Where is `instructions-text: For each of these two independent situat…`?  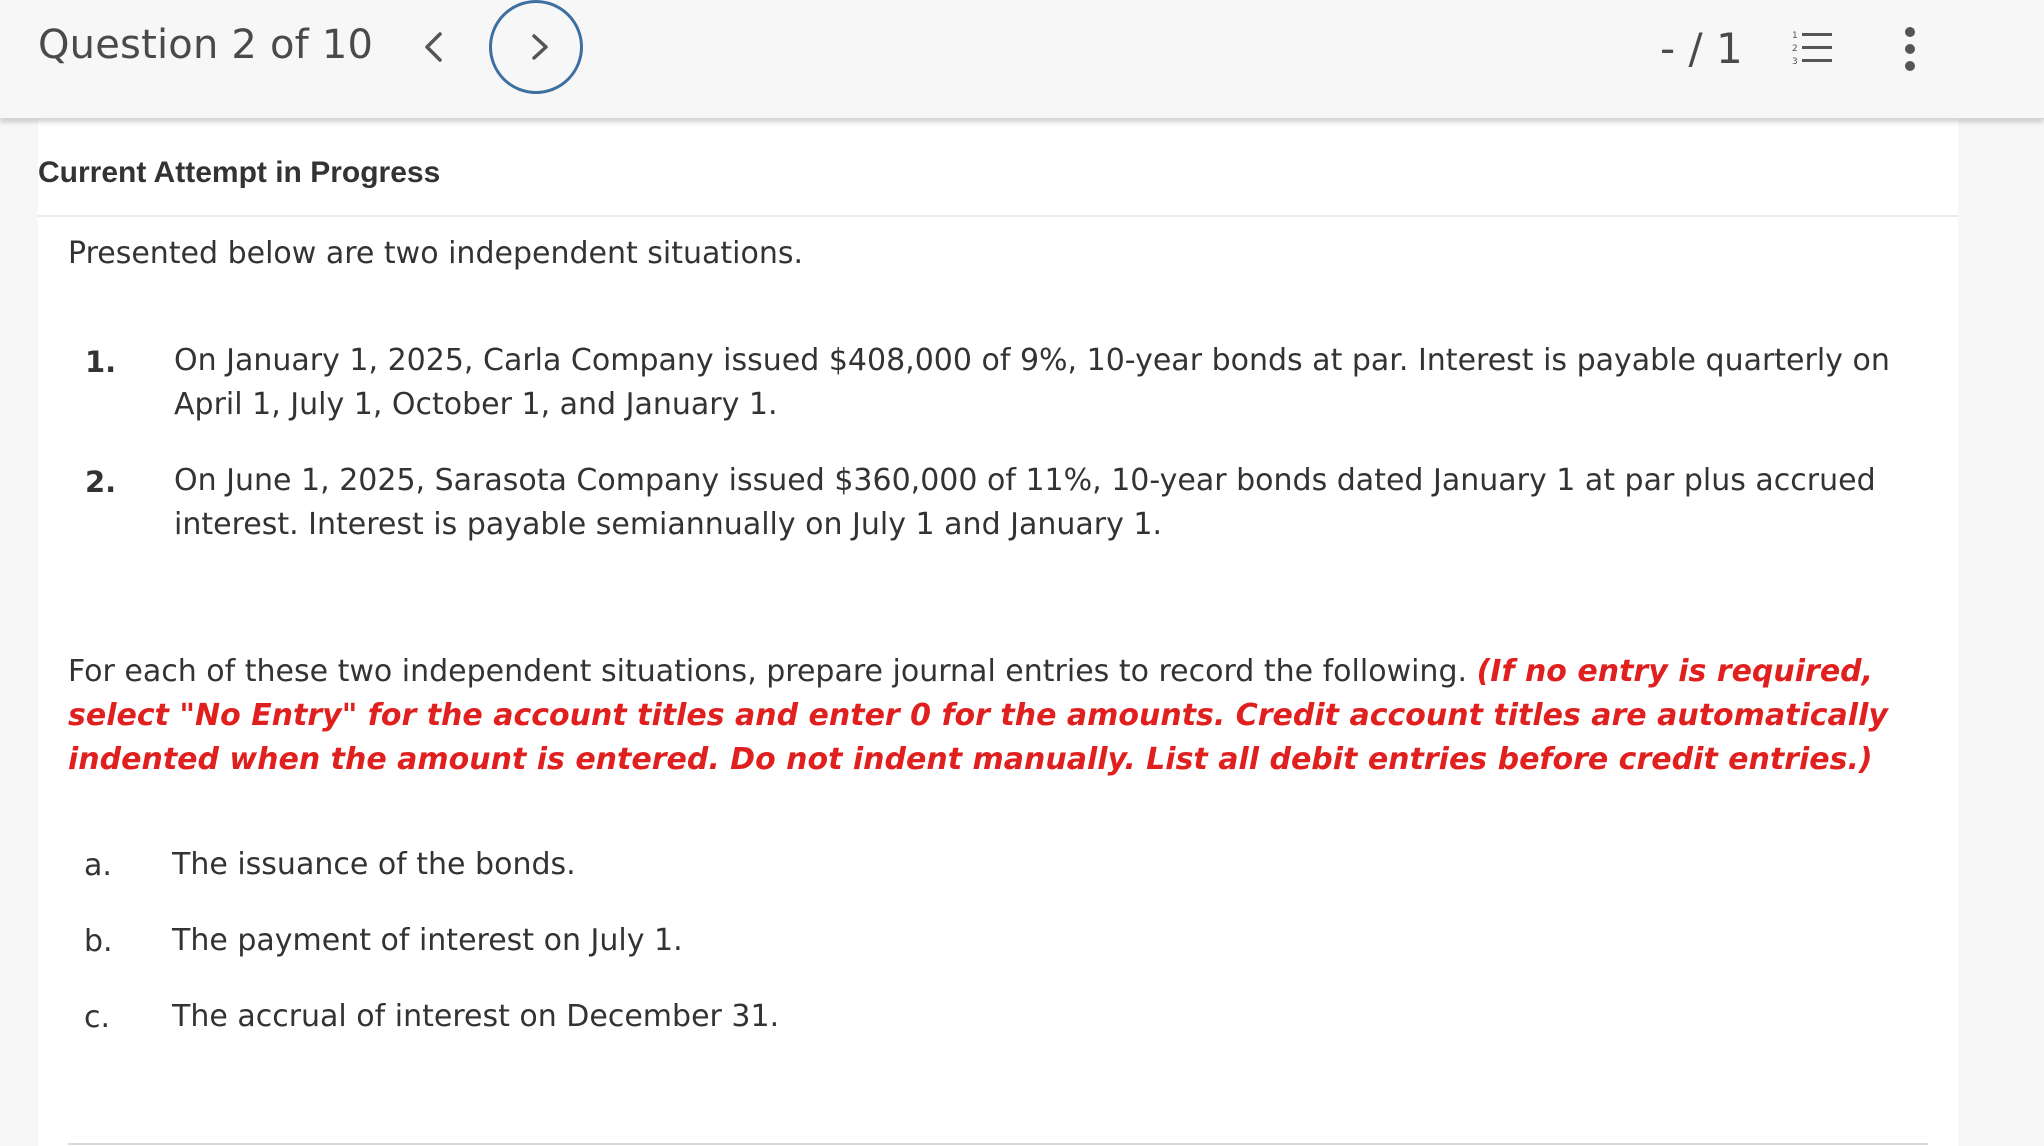
instructions-text: For each of these two independent situat… is located at coordinates (772, 671).